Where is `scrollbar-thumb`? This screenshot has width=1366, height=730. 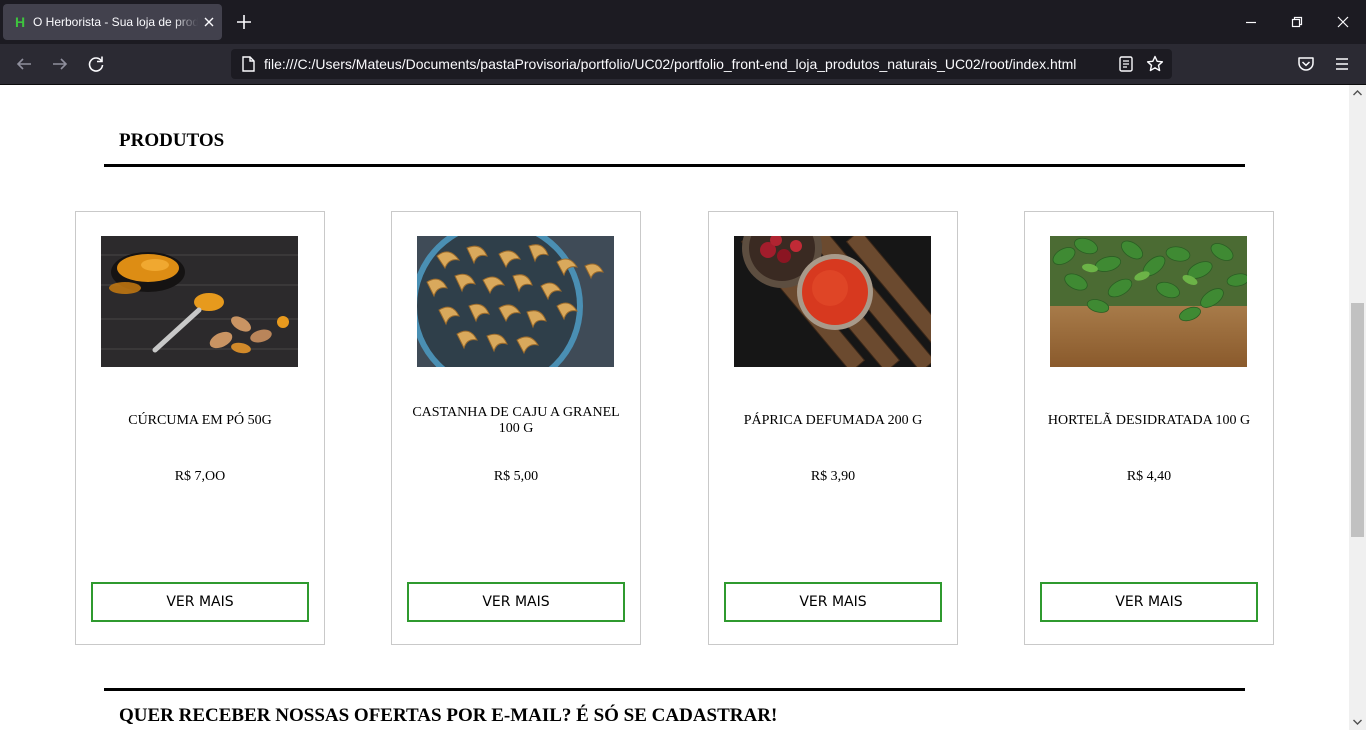 scrollbar-thumb is located at coordinates (1357, 420).